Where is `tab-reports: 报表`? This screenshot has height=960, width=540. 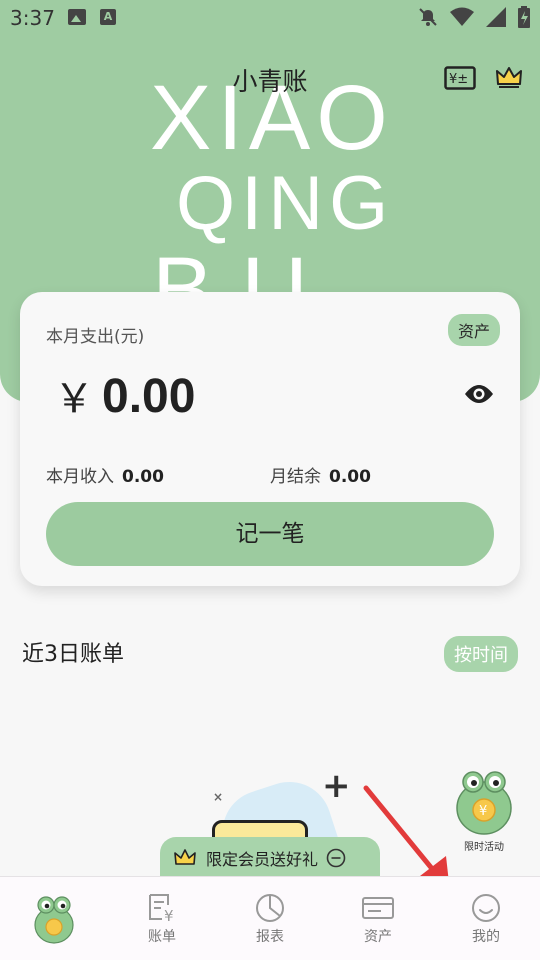
tab-reports: 报表 is located at coordinates (270, 918).